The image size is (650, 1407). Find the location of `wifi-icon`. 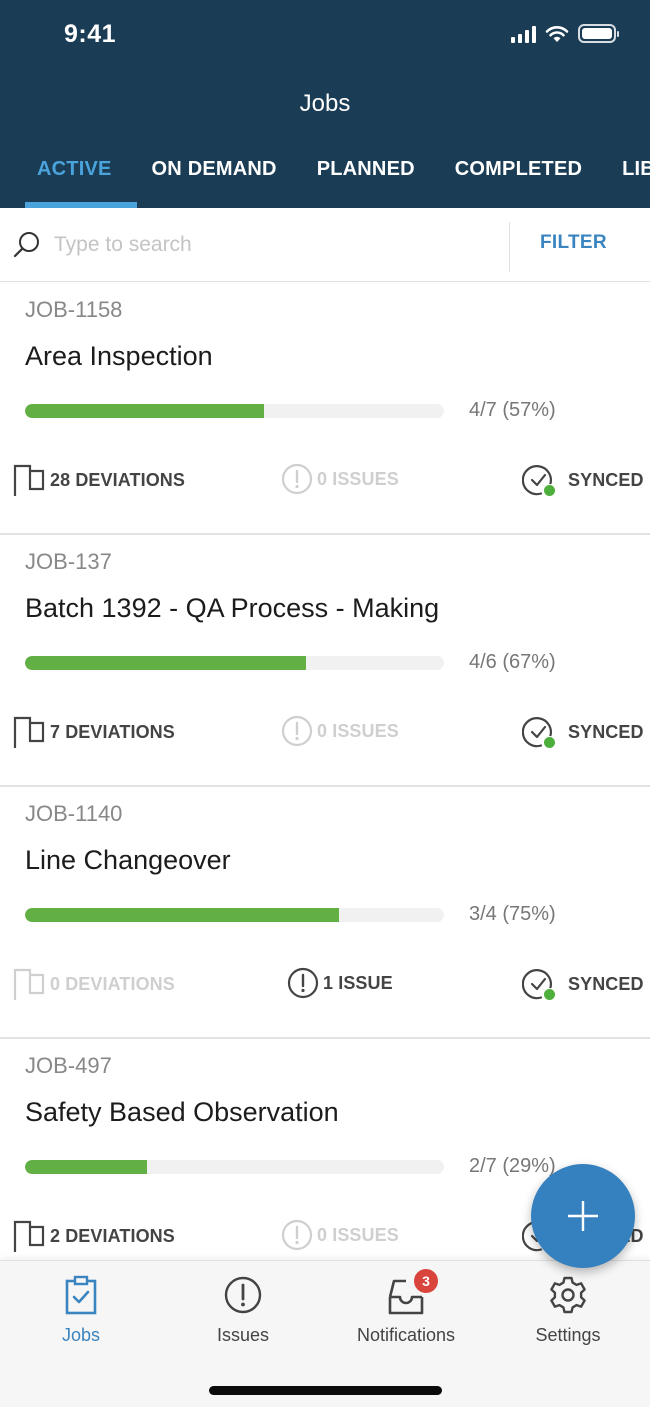

wifi-icon is located at coordinates (557, 33).